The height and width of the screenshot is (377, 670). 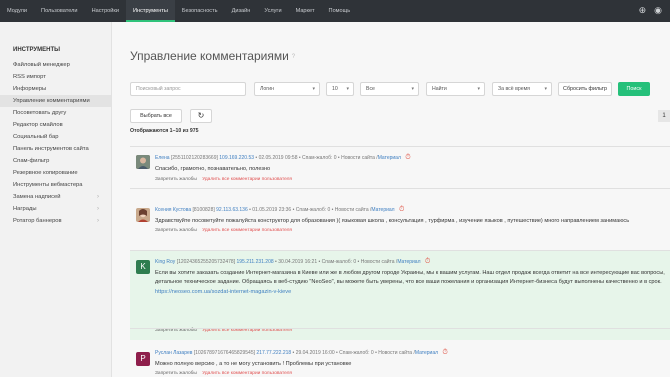 I want to click on sidebar-item-backup: Резервное копирование, so click(x=55, y=173).